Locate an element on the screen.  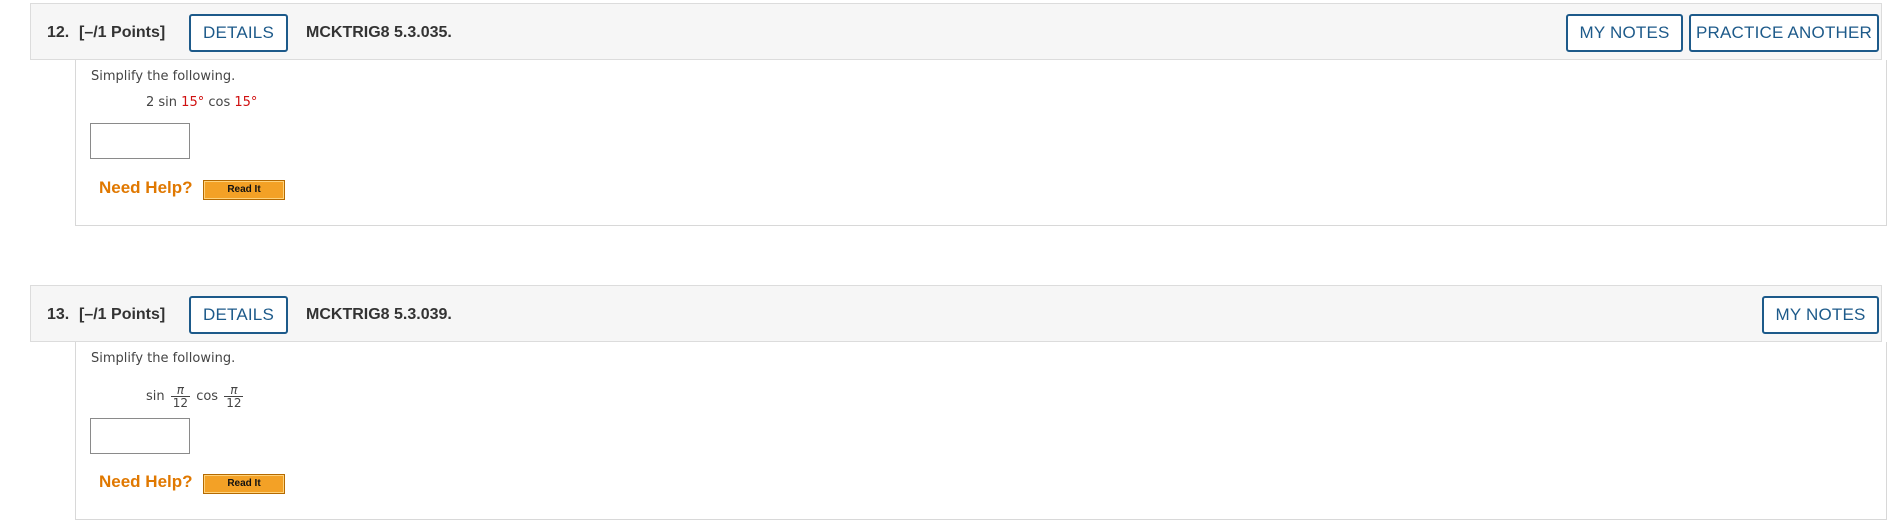
expression-mid: cos is located at coordinates (219, 102).